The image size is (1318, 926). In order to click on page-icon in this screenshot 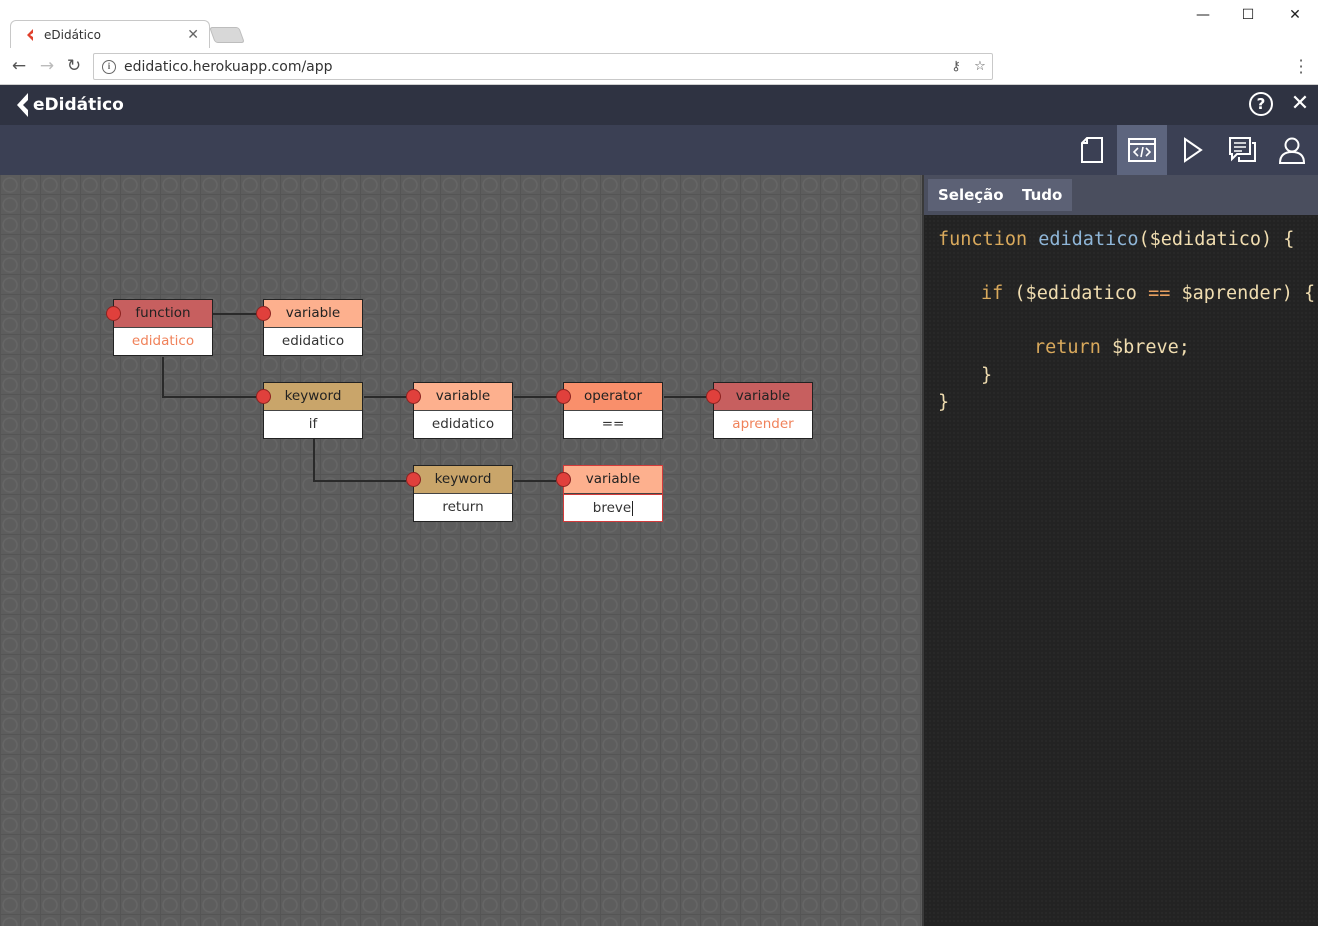, I will do `click(1092, 150)`.